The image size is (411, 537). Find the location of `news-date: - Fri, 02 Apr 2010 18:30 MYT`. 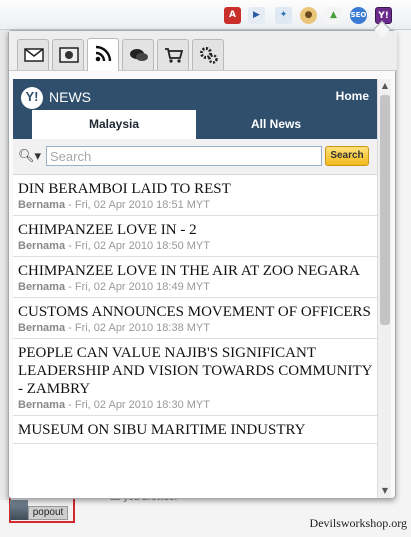

news-date: - Fri, 02 Apr 2010 18:30 MYT is located at coordinates (137, 405).